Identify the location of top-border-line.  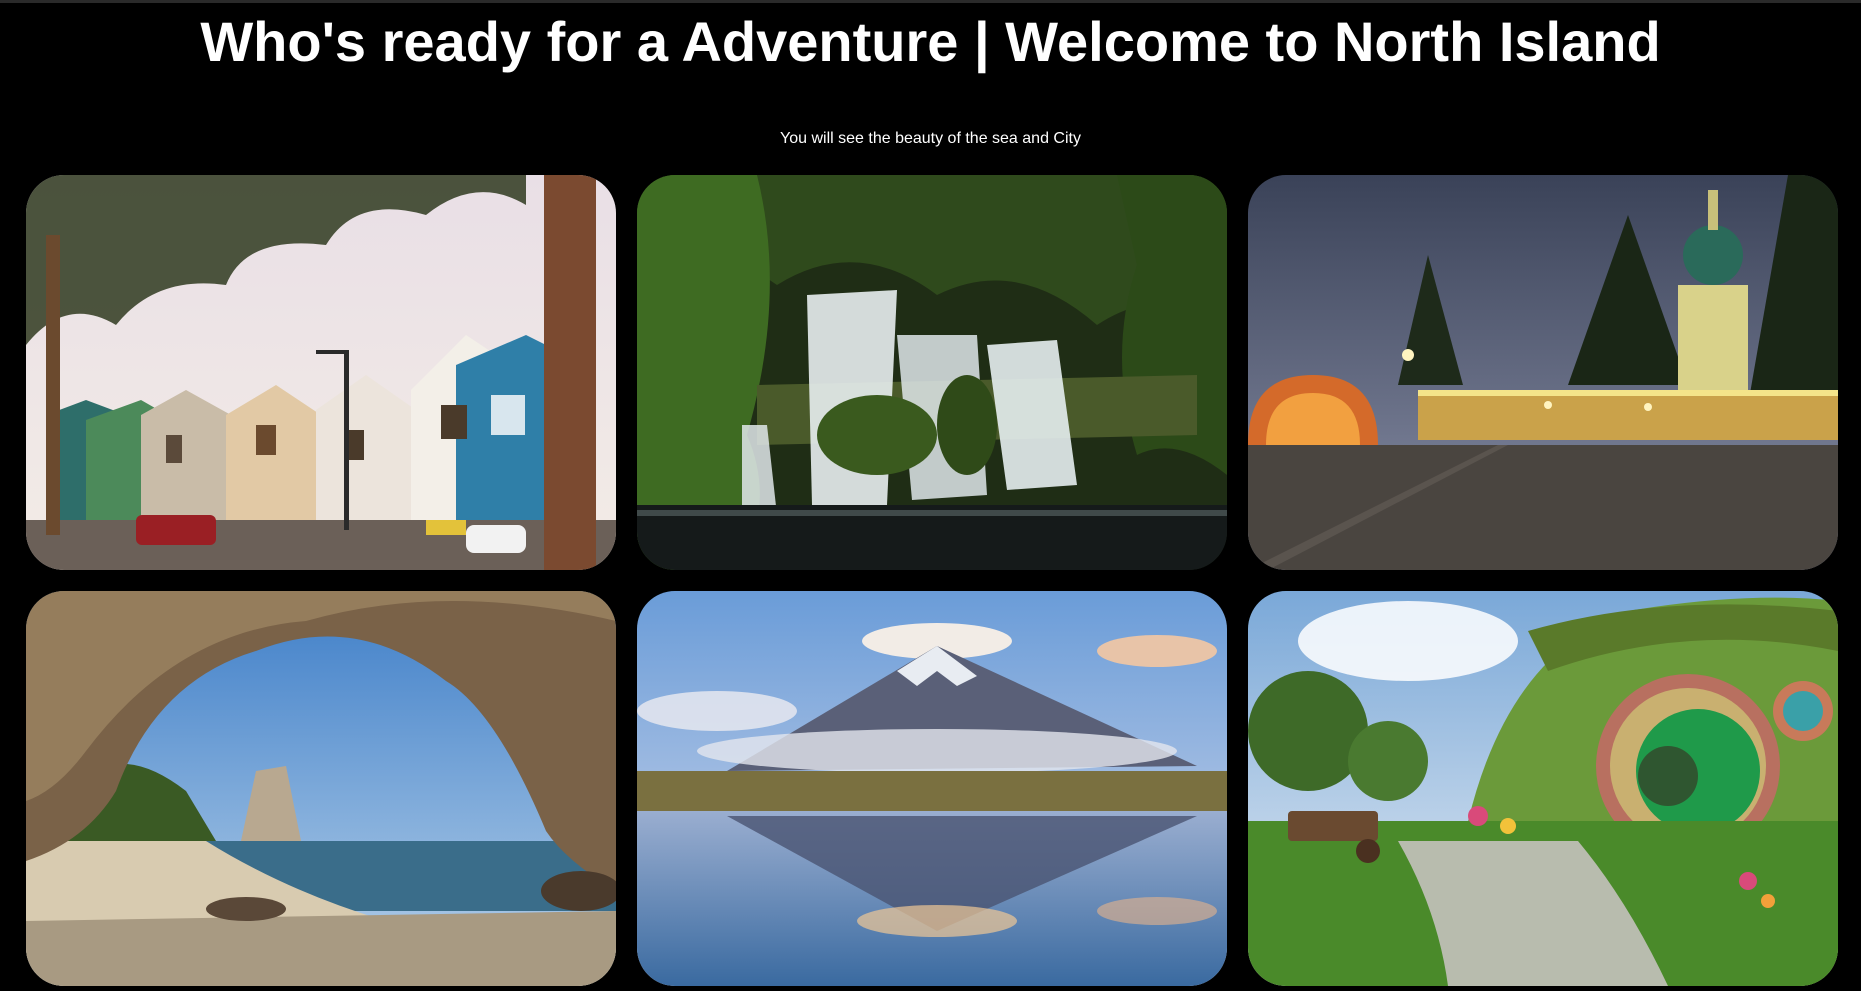
(930, 1).